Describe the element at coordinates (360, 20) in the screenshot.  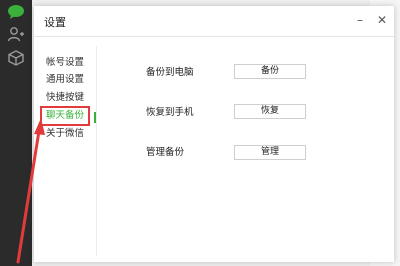
I see `minimize-icon: –` at that location.